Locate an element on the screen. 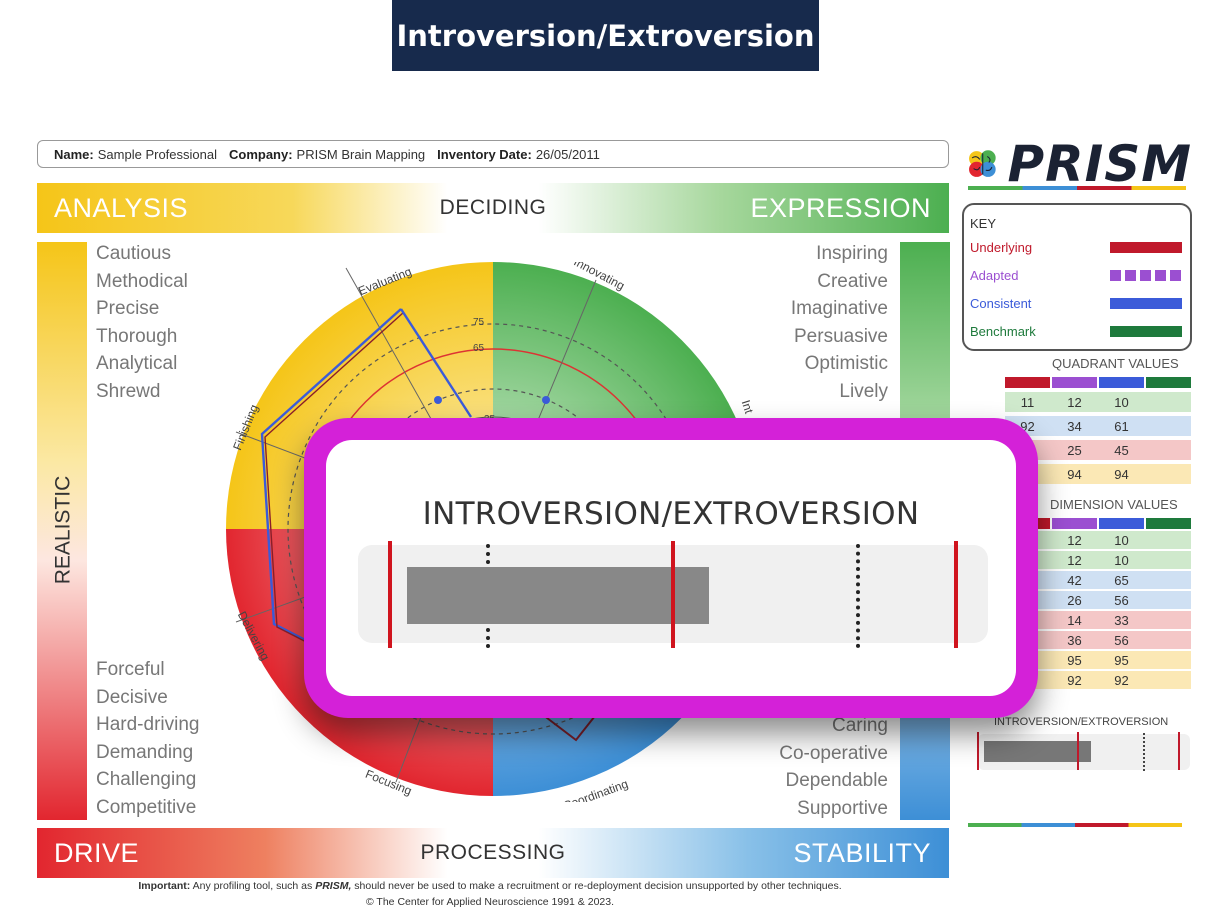  expression-label: EXPRESSION is located at coordinates (840, 207).